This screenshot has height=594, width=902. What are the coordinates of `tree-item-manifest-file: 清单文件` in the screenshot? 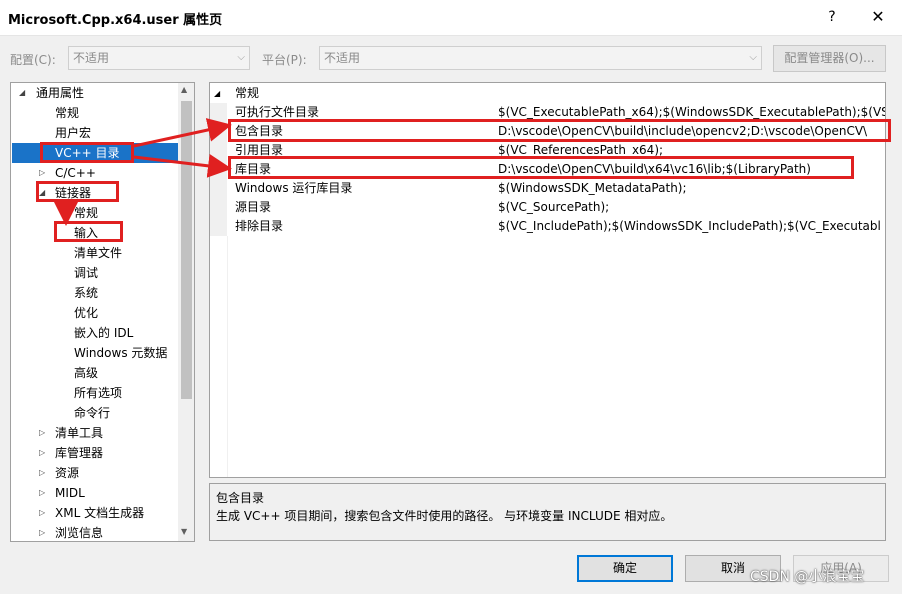 It's located at (98, 253).